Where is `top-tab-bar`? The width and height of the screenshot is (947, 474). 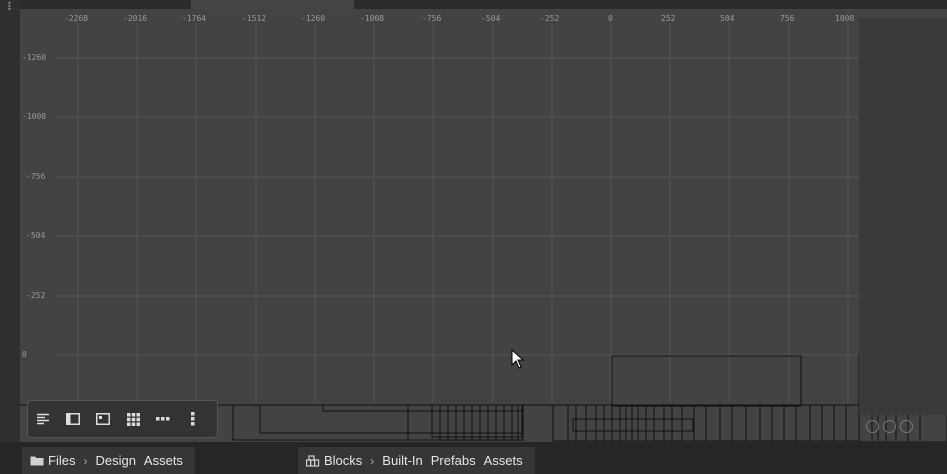
top-tab-bar is located at coordinates (483, 4).